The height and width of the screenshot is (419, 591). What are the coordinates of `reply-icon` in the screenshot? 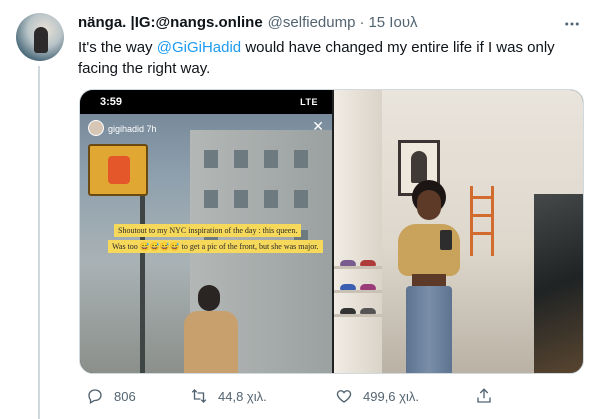 It's located at (95, 396).